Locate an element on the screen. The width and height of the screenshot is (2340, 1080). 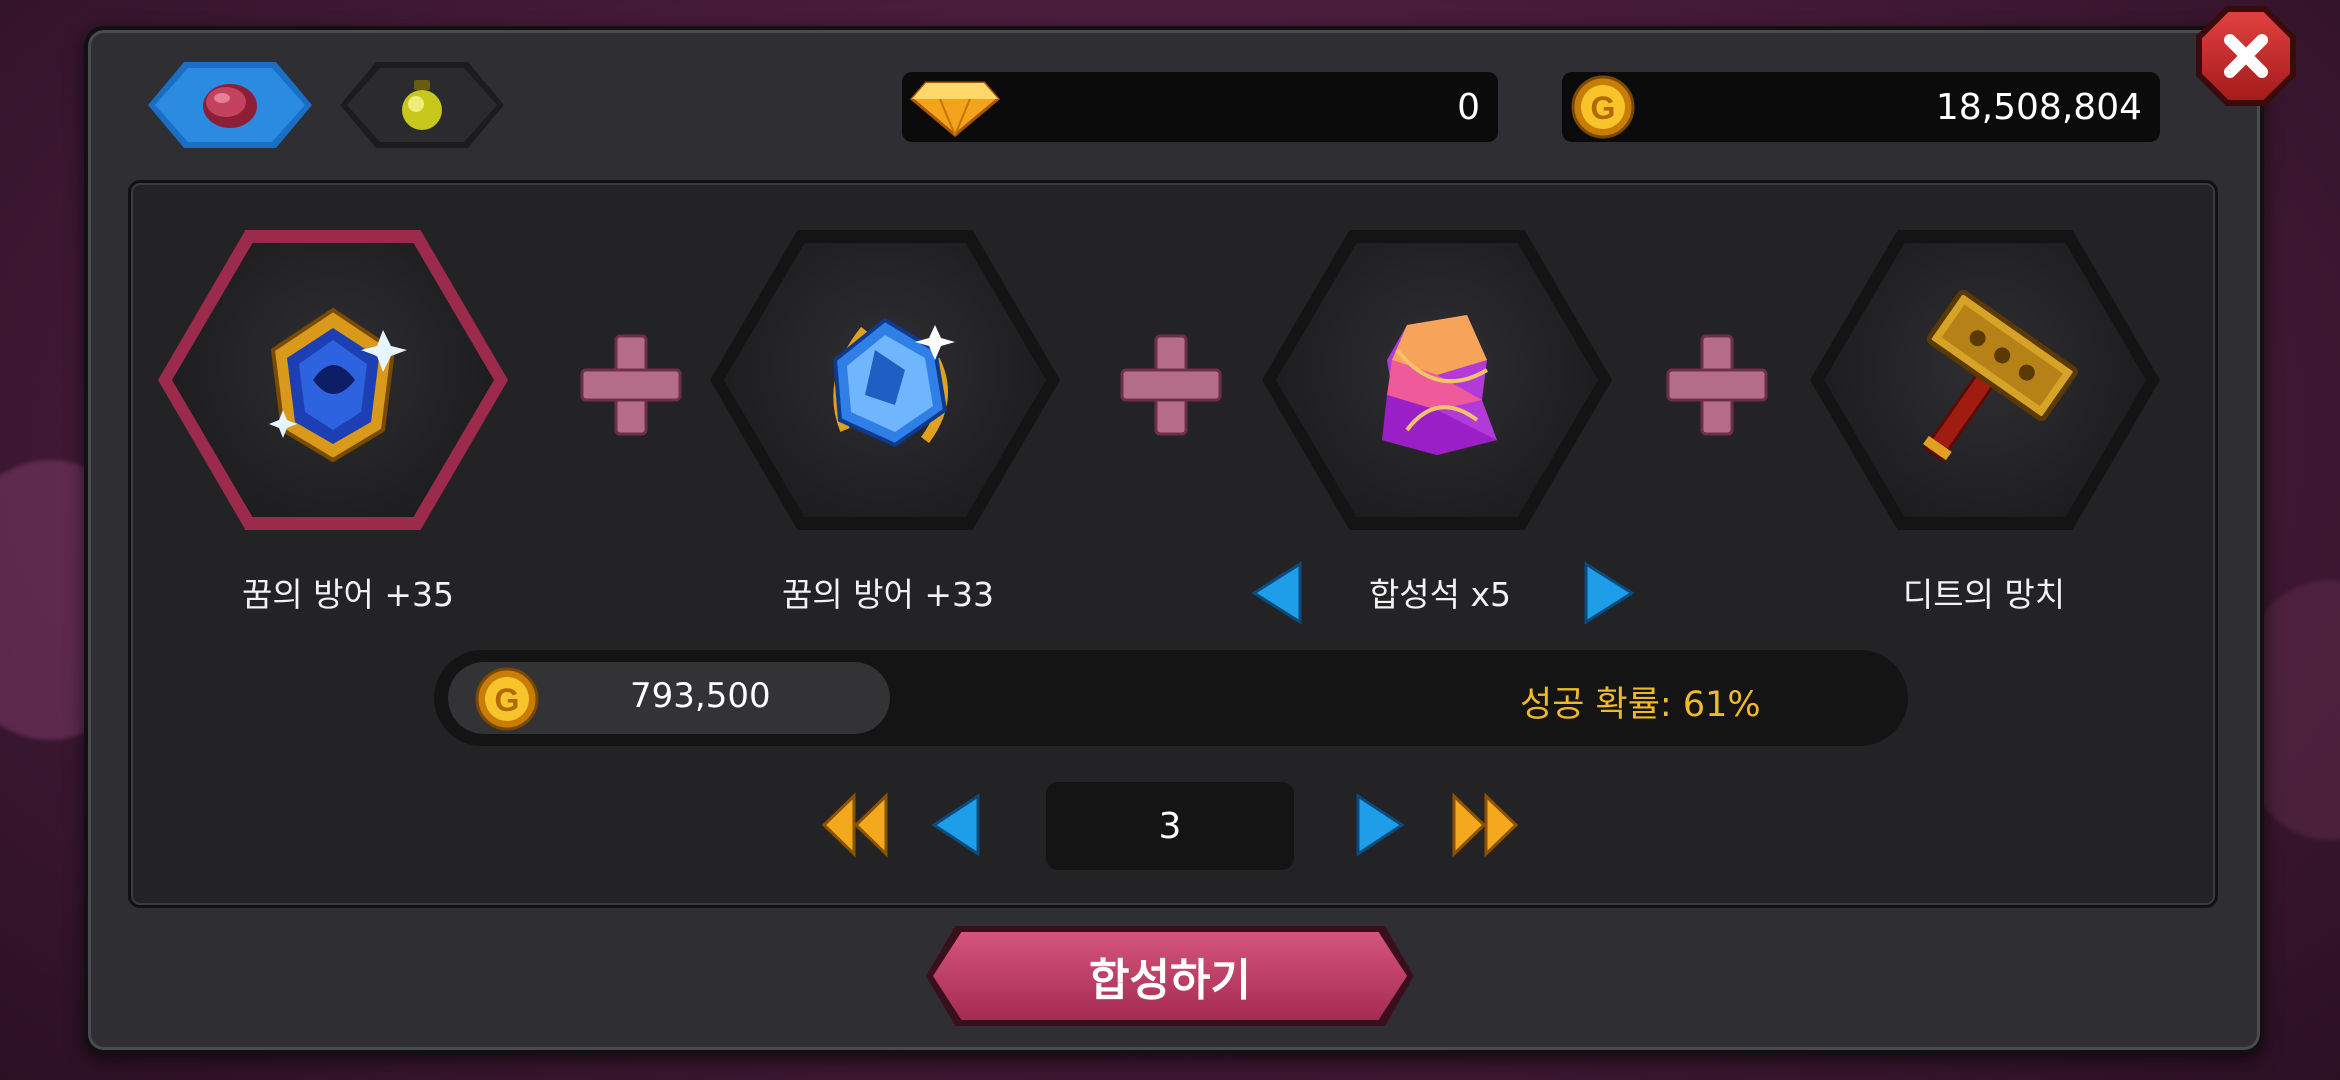
first-page-button is located at coordinates (854, 825).